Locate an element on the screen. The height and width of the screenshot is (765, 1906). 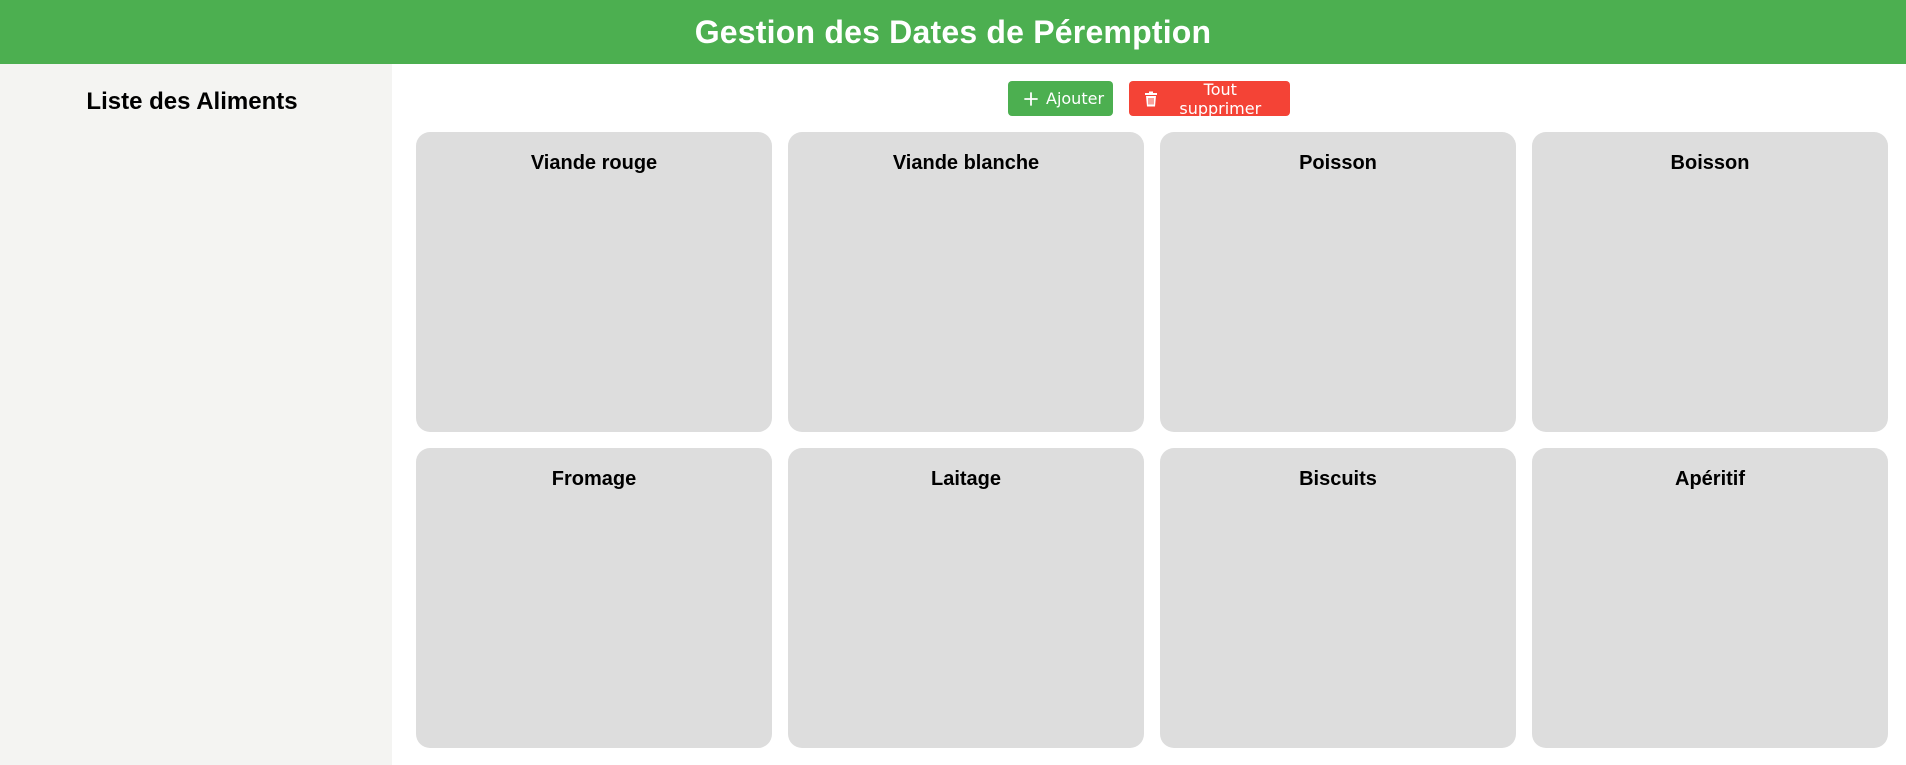
category-title: Laitage is located at coordinates (966, 479).